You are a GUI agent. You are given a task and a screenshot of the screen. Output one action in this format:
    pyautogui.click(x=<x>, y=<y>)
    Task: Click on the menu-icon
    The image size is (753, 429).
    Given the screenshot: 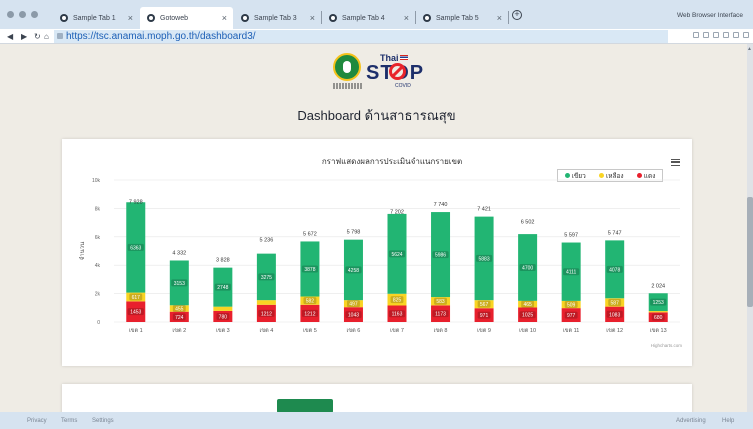 What is the action you would take?
    pyautogui.click(x=746, y=35)
    